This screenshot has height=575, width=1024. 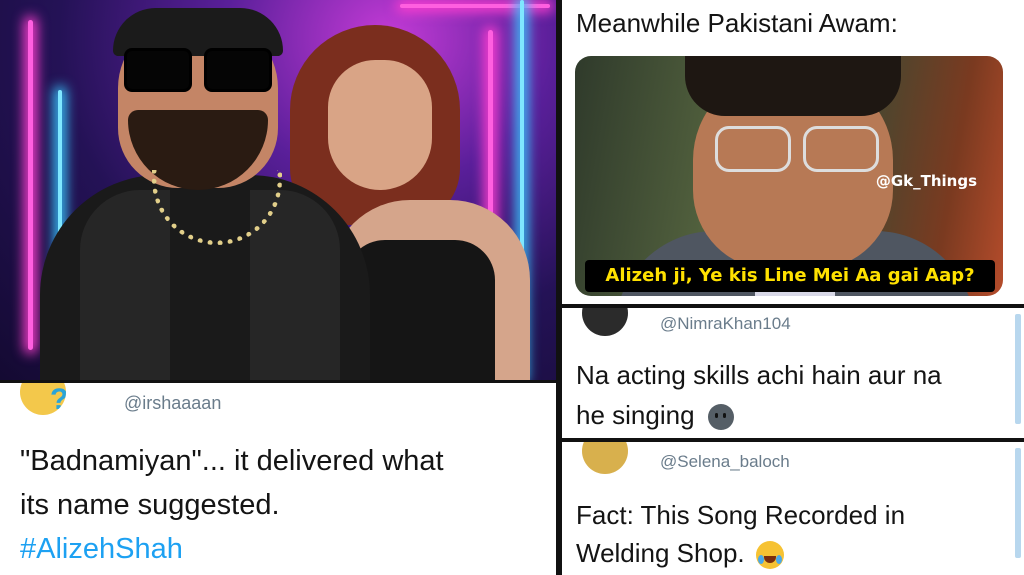 What do you see at coordinates (759, 375) in the screenshot?
I see `tweet-line-1: Na acting skills achi hain aur na` at bounding box center [759, 375].